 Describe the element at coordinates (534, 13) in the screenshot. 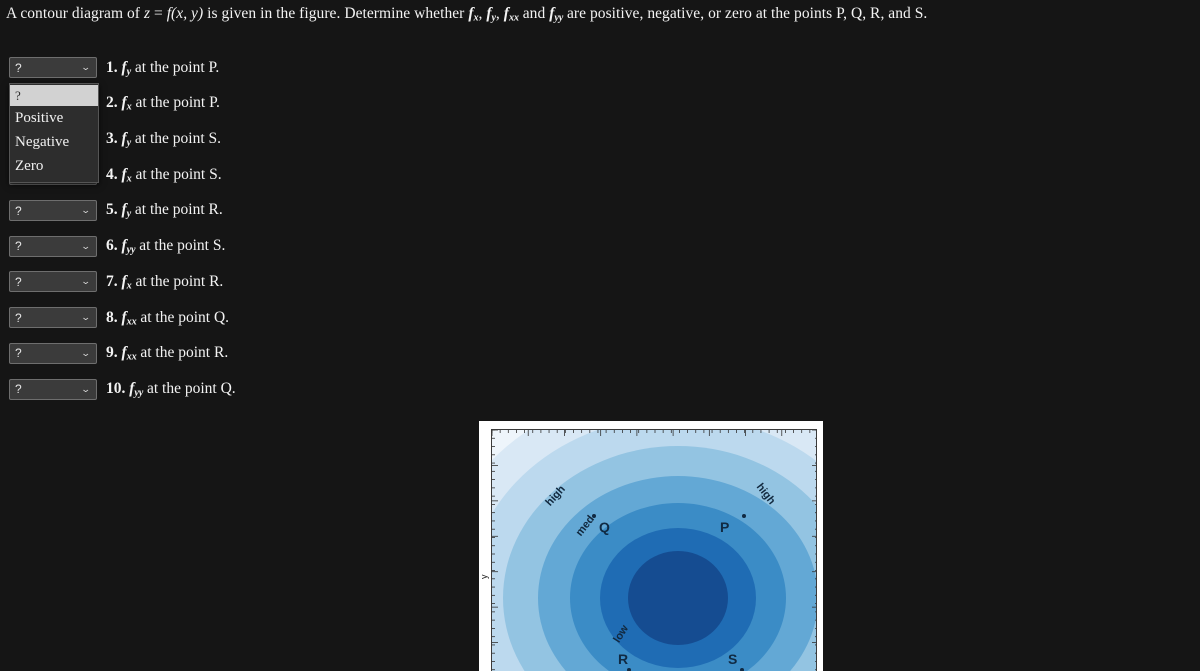

I see `prompt-and: and` at that location.